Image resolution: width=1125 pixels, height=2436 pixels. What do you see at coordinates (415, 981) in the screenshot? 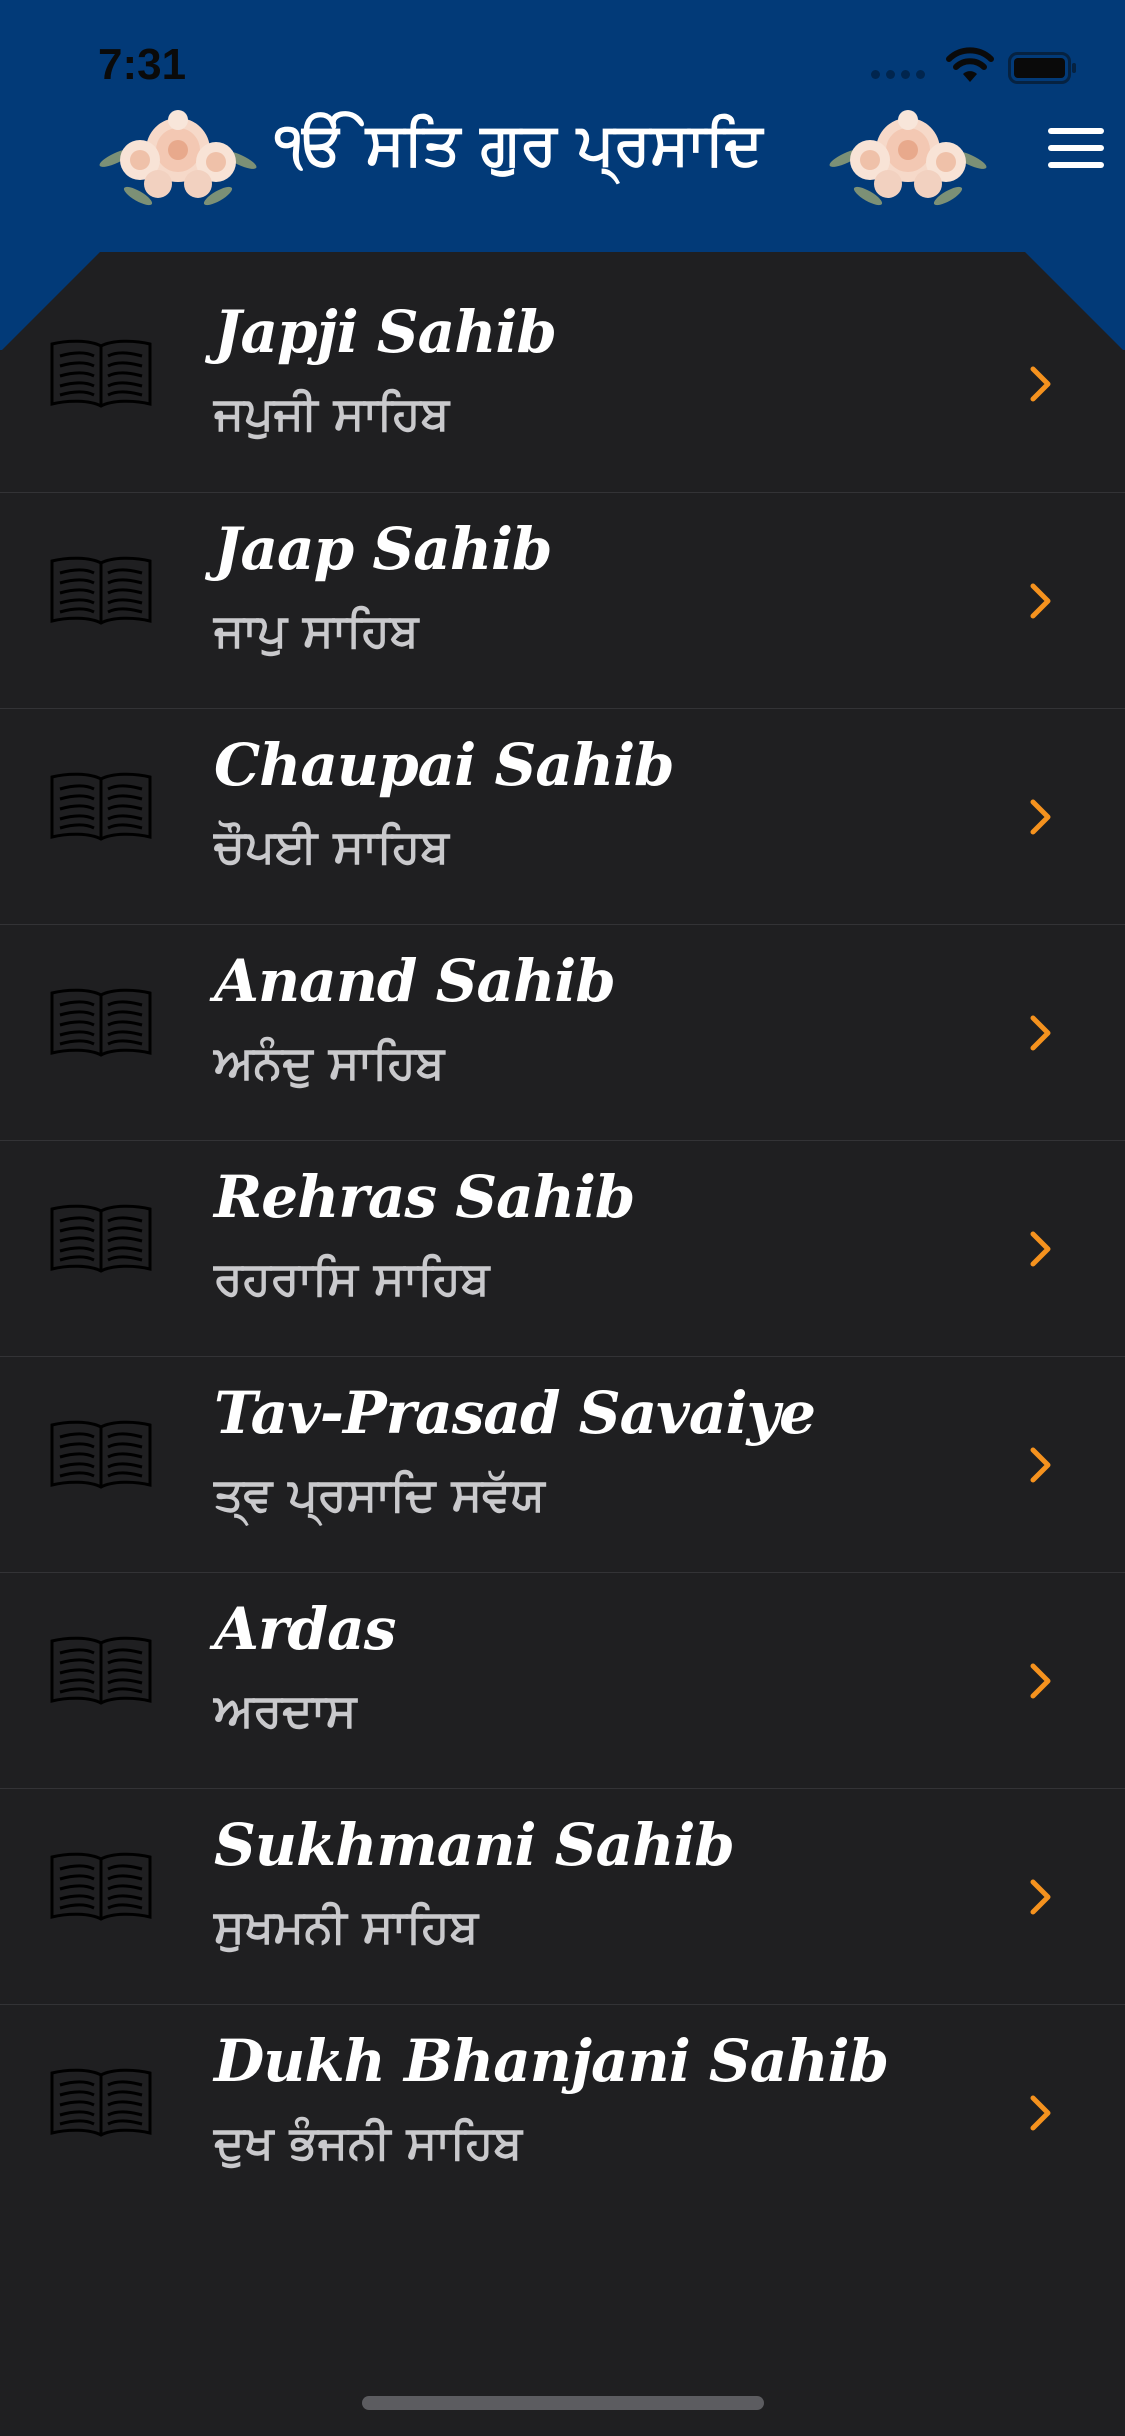
I see `title-english: Anand Sahib` at bounding box center [415, 981].